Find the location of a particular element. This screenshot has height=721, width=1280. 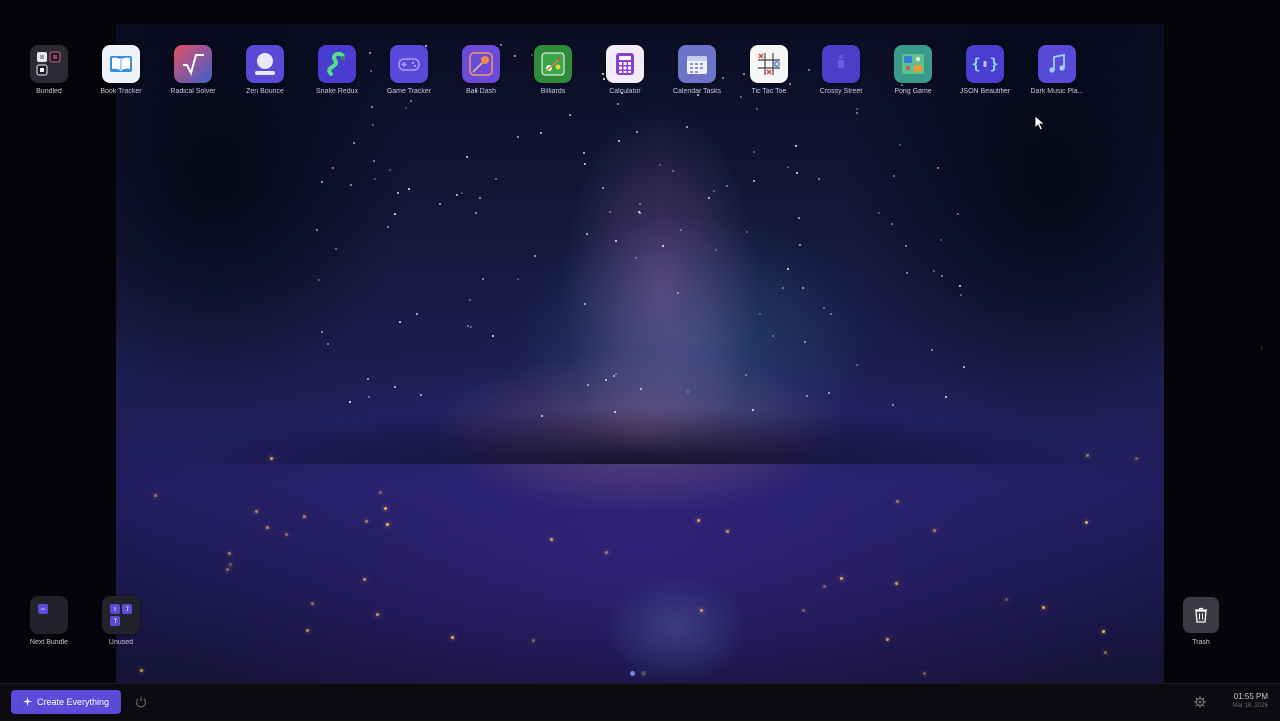

next-bundle-folder: Next Bundle is located at coordinates (49, 624).